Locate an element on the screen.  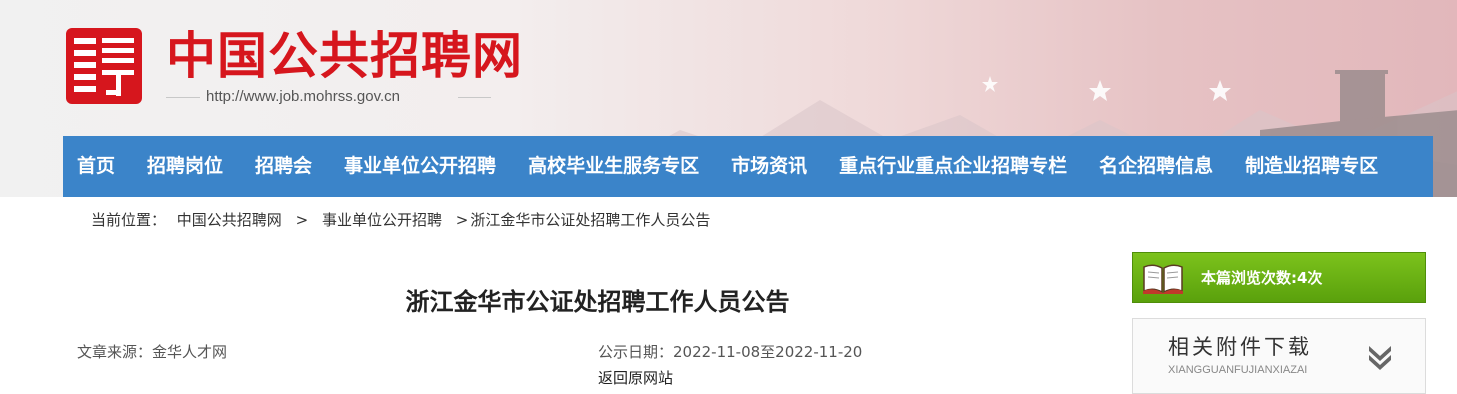
nav-item-manufacturing: 制造业招聘专区 is located at coordinates (1311, 166).